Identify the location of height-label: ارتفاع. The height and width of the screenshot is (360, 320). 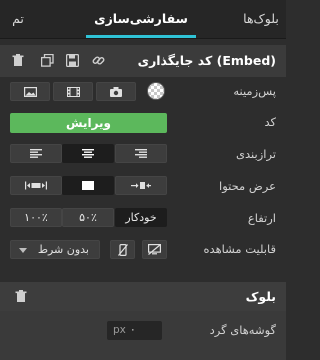
(261, 218).